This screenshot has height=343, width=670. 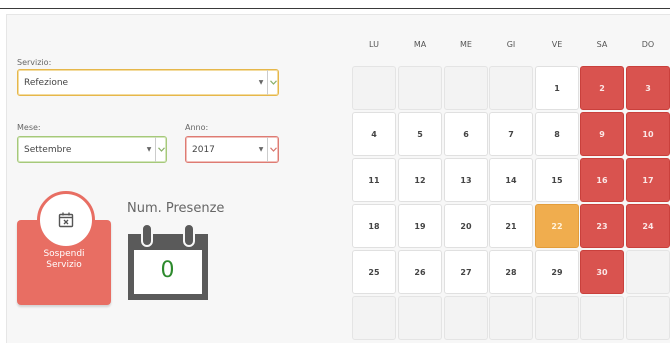 I want to click on calendar-day: 4, so click(x=374, y=134).